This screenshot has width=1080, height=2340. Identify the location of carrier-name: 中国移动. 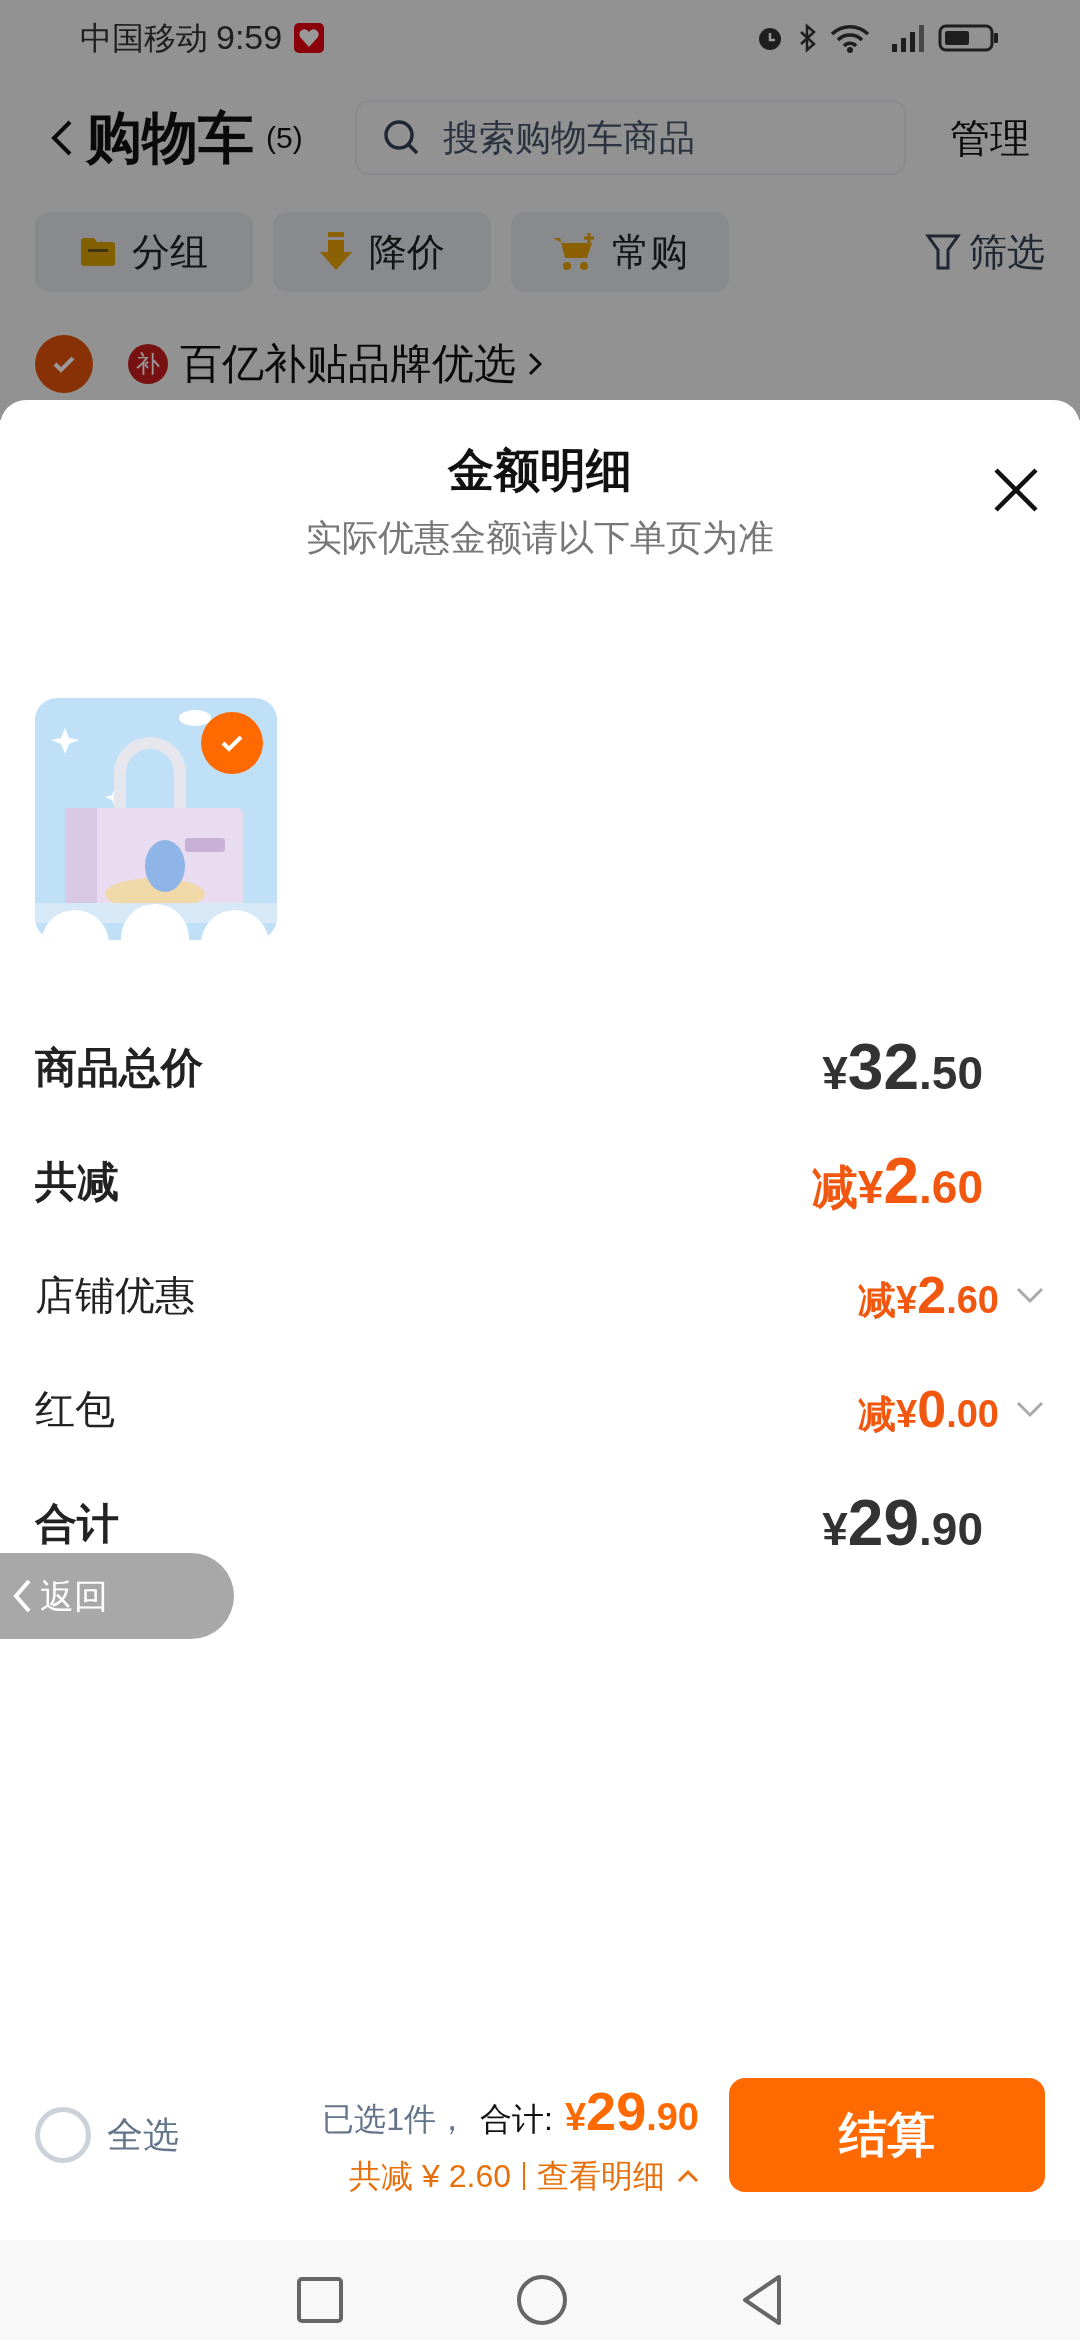
(144, 38).